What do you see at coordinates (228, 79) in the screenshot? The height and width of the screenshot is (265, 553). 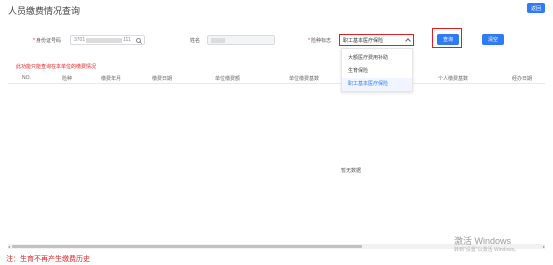 I see `column-header: 单位缴费额` at bounding box center [228, 79].